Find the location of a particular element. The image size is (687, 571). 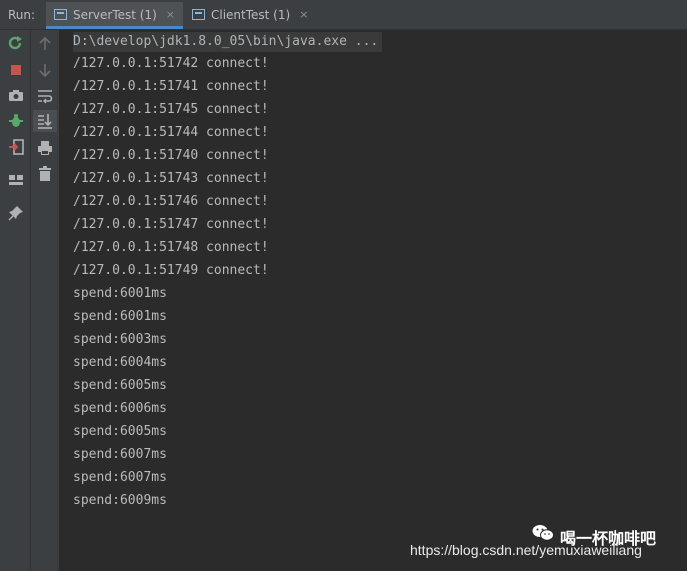

console-line: /127.0.0.1:51748 connect! is located at coordinates (171, 247).